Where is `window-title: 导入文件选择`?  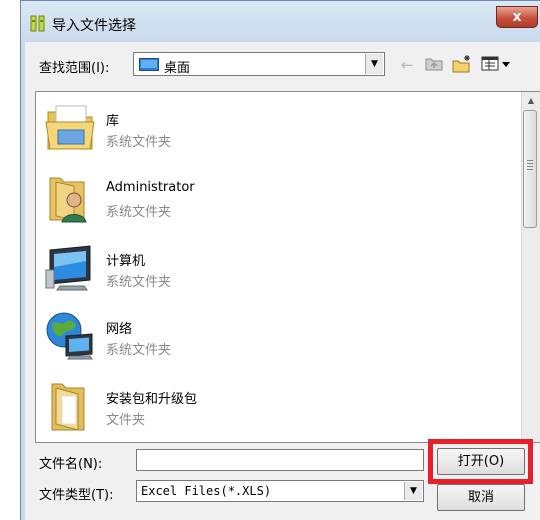
window-title: 导入文件选择 is located at coordinates (94, 26).